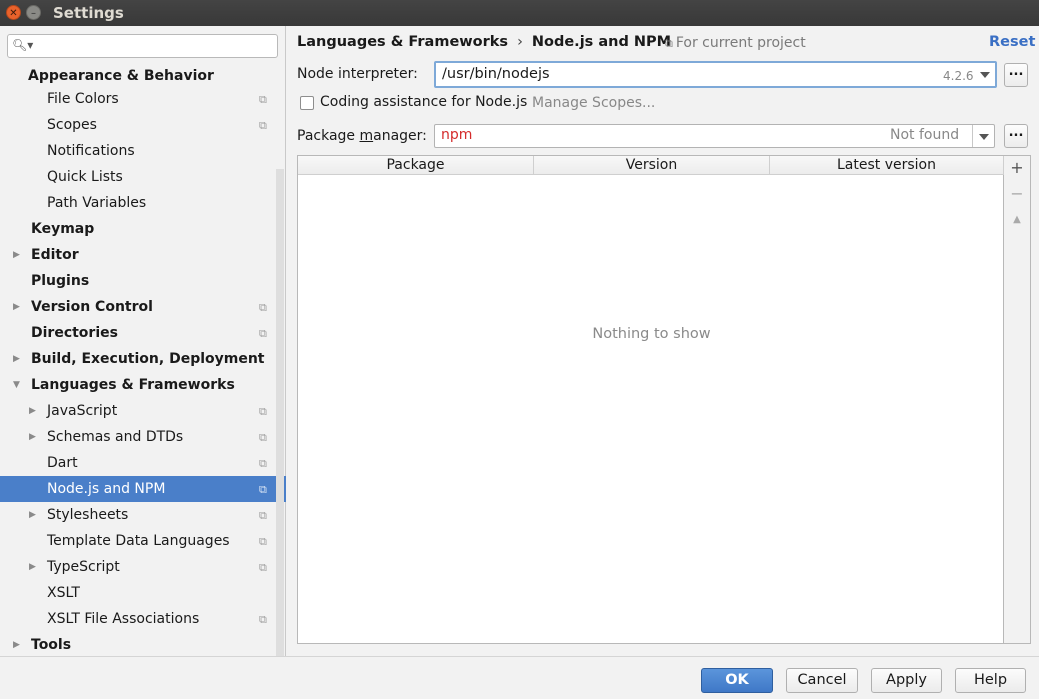 The height and width of the screenshot is (699, 1039). What do you see at coordinates (143, 307) in the screenshot?
I see `sidebar-item: ▶ Version Control ⧉` at bounding box center [143, 307].